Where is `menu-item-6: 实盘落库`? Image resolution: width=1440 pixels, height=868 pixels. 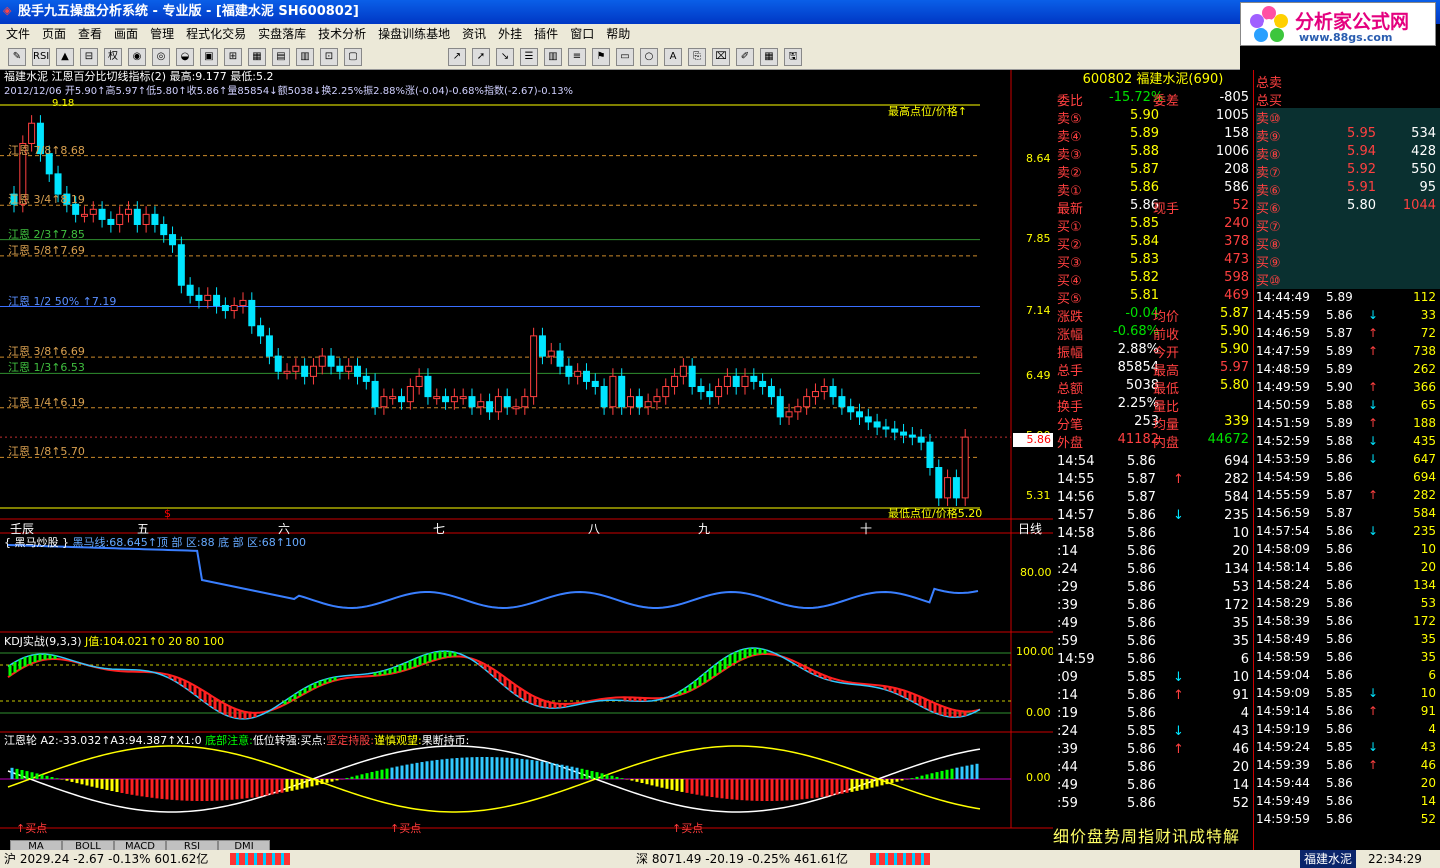 menu-item-6: 实盘落库 is located at coordinates (282, 34).